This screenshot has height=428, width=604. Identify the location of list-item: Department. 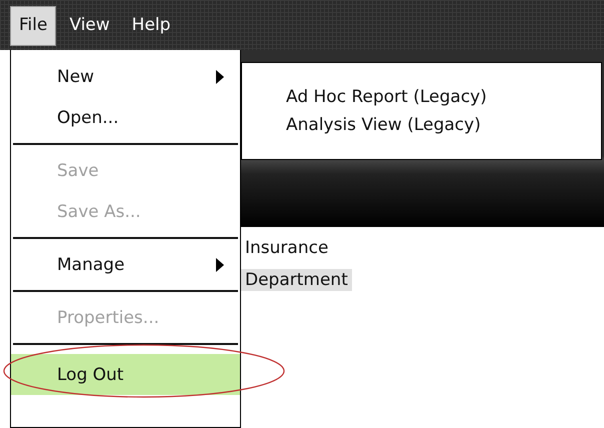
(296, 280).